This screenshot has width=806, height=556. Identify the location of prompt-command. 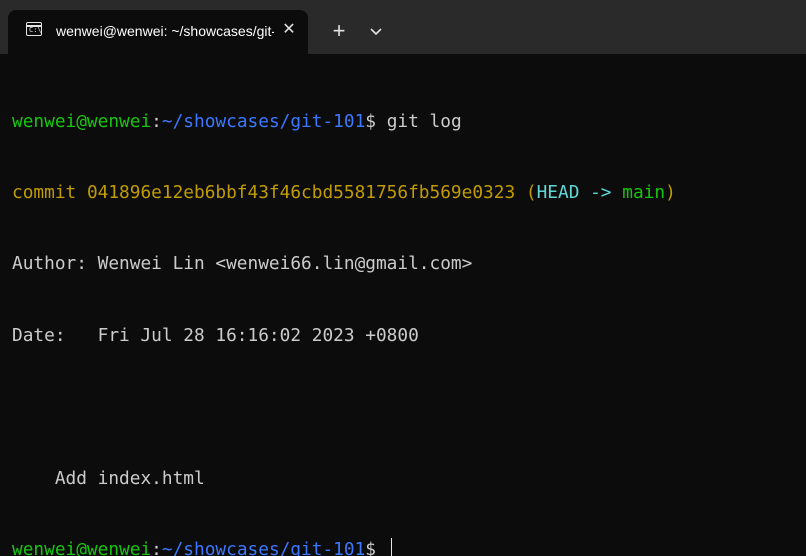
(381, 547).